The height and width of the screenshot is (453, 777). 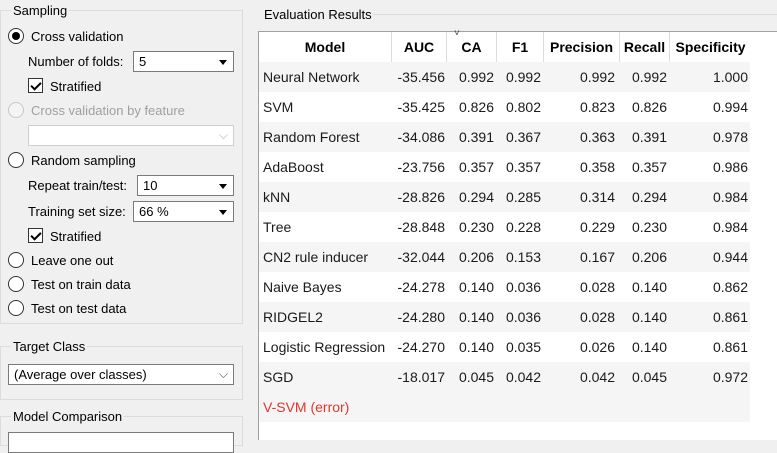 I want to click on auc-cell: -23.756, so click(x=421, y=167).